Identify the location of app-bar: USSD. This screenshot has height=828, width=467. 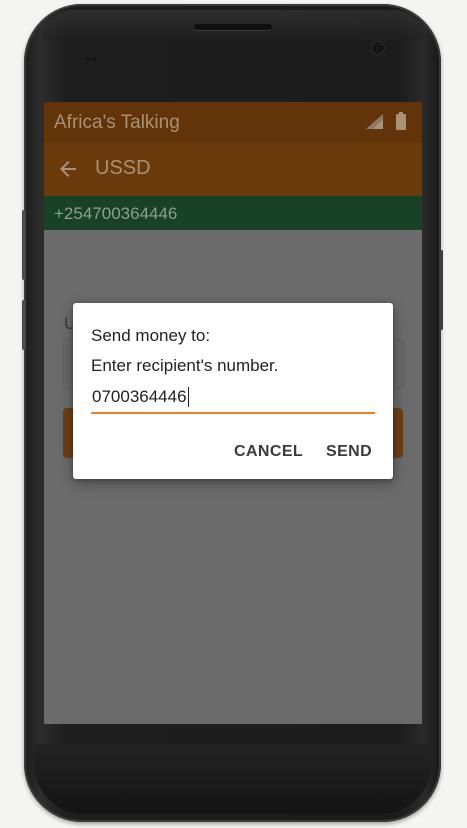
(233, 169).